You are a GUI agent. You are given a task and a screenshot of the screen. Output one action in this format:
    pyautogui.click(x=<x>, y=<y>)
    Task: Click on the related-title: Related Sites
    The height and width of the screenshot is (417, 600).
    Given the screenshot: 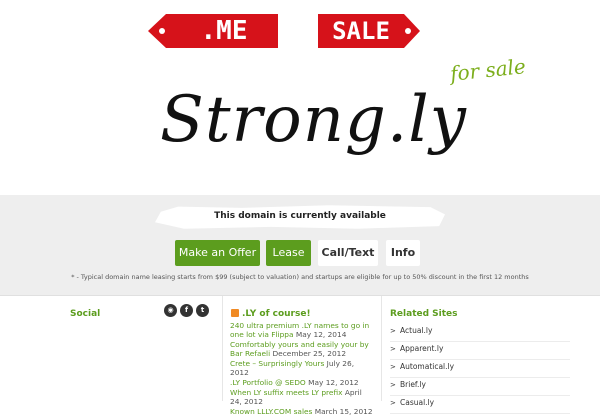 What is the action you would take?
    pyautogui.click(x=424, y=314)
    